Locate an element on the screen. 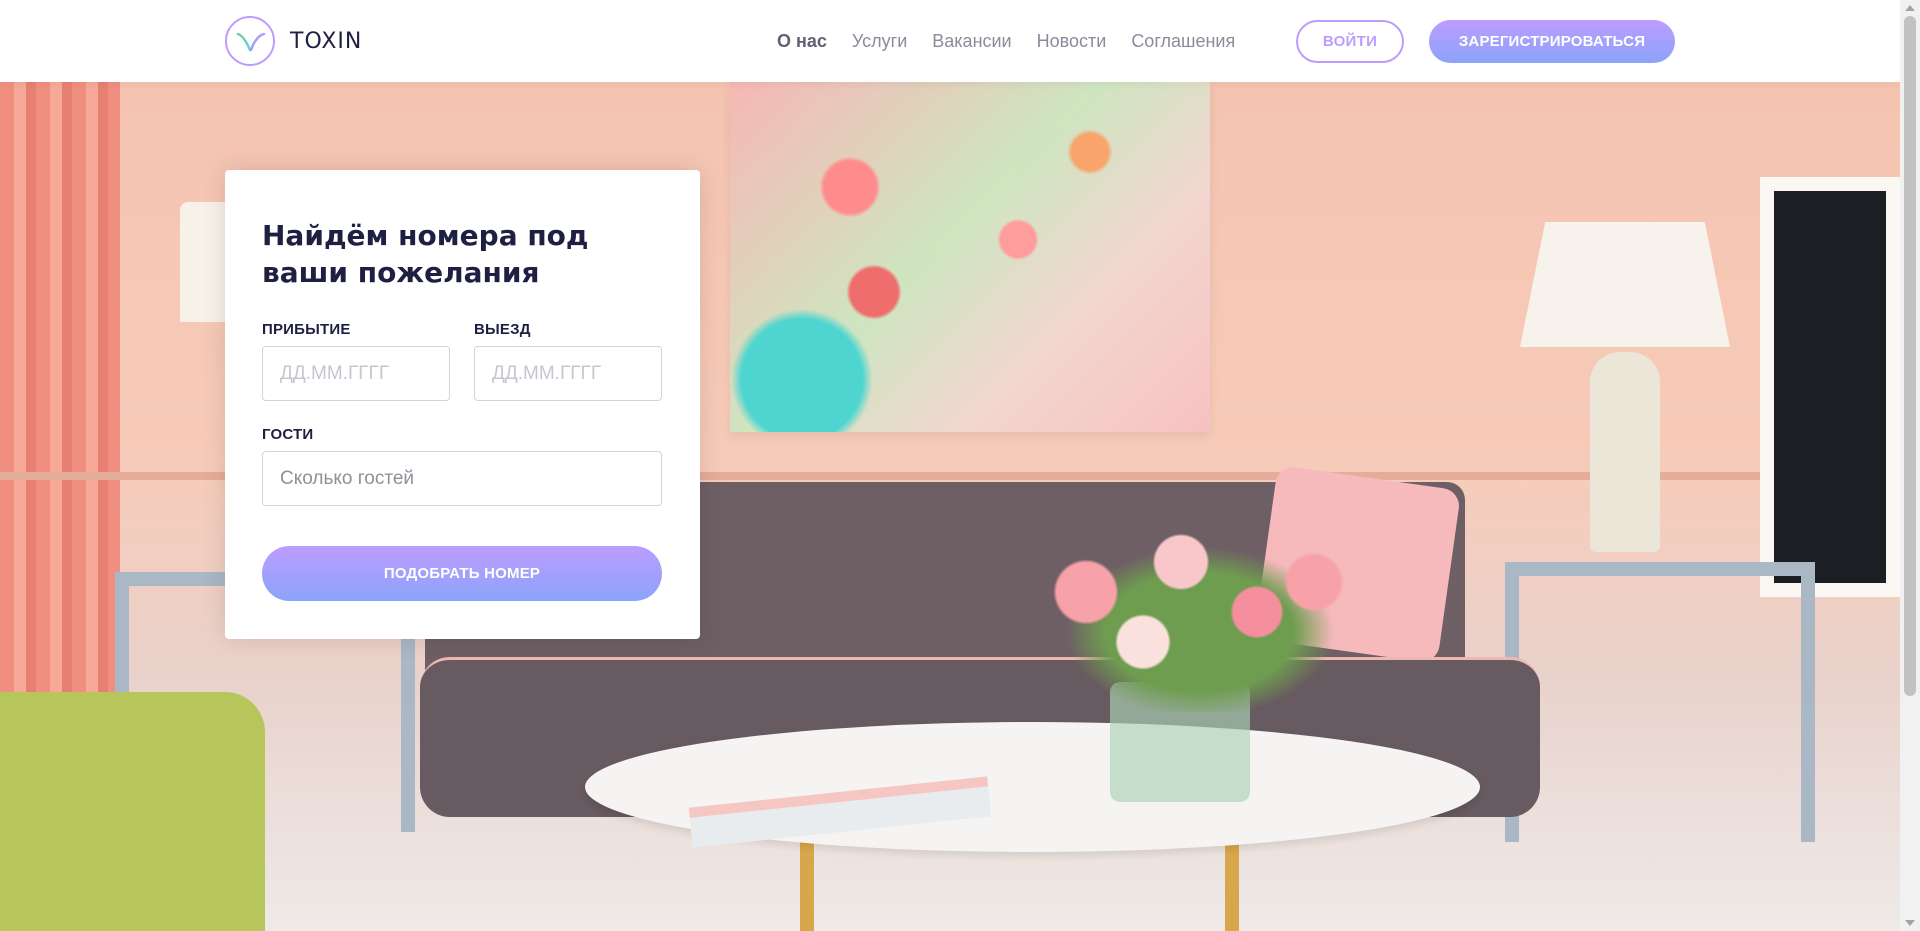 Image resolution: width=1920 pixels, height=931 pixels. logo: TOXIN is located at coordinates (293, 41).